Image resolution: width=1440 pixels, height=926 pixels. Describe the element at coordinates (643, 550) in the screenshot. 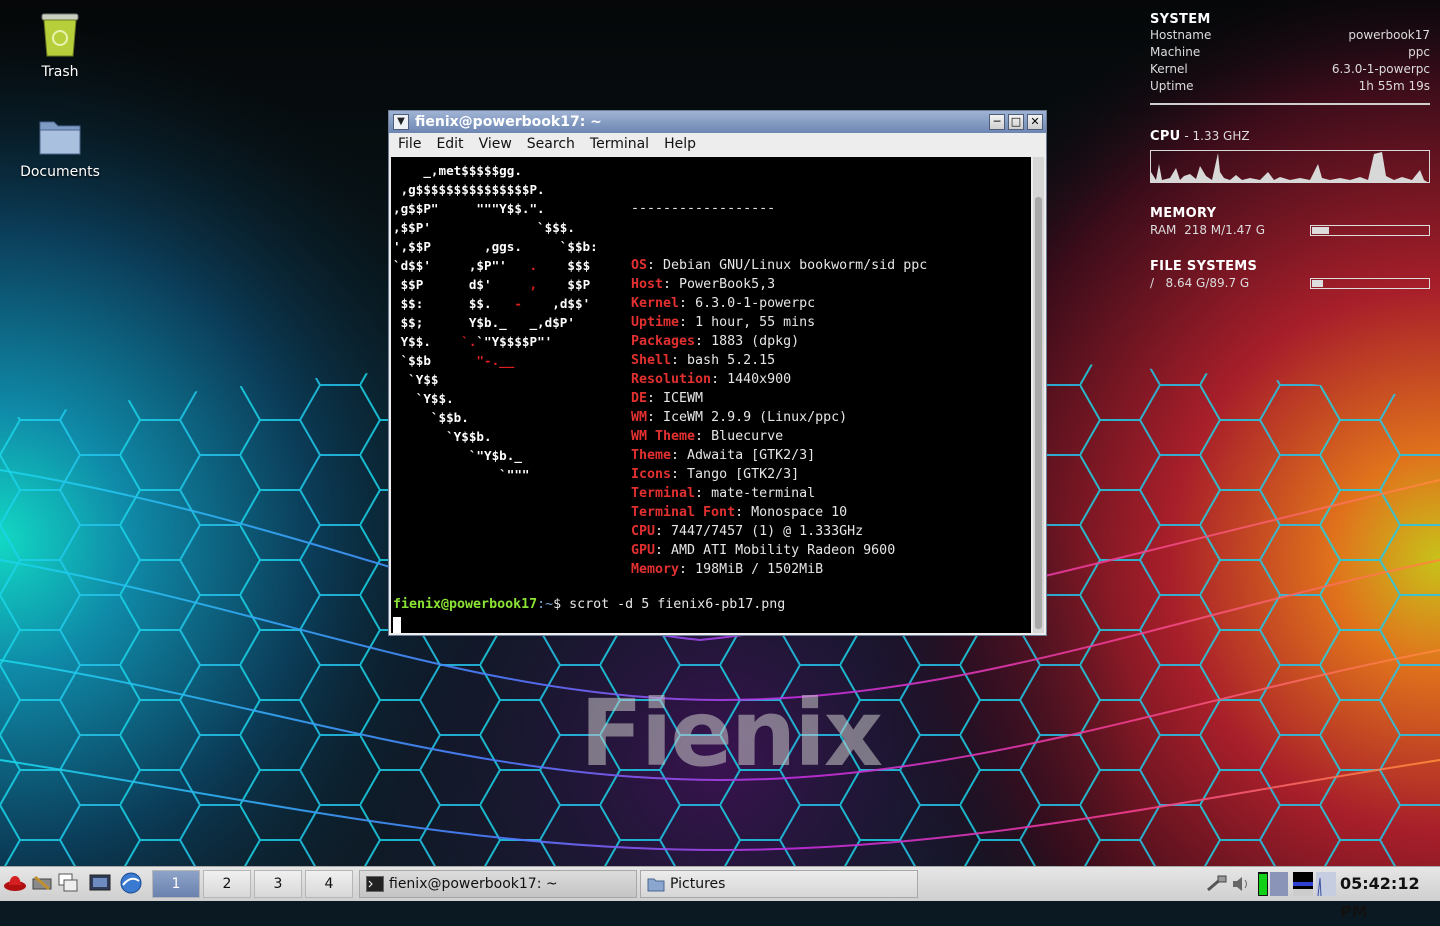

I see `info-key: GPU` at that location.